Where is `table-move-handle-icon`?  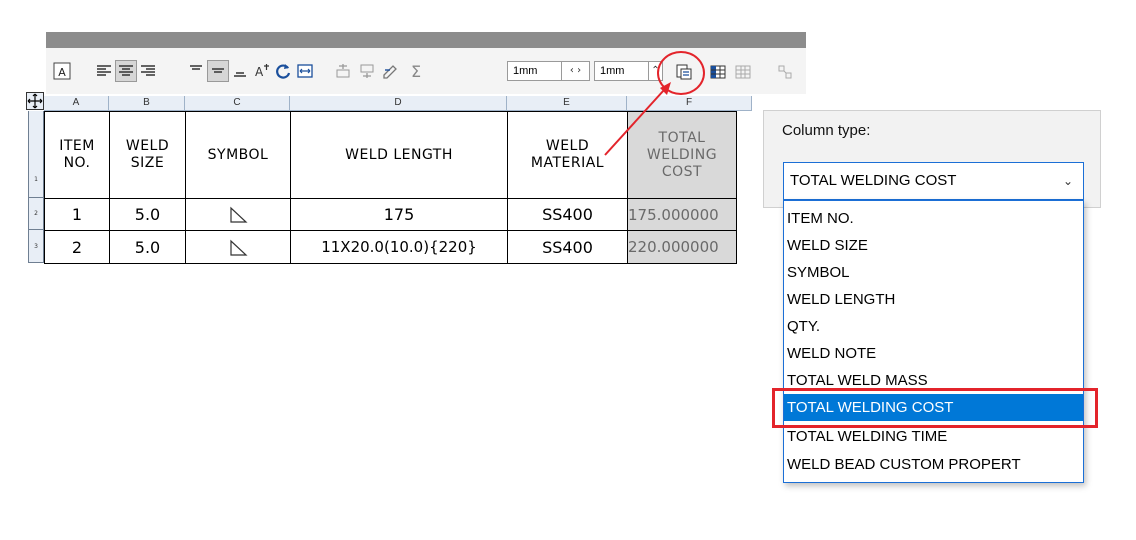
table-move-handle-icon is located at coordinates (35, 101).